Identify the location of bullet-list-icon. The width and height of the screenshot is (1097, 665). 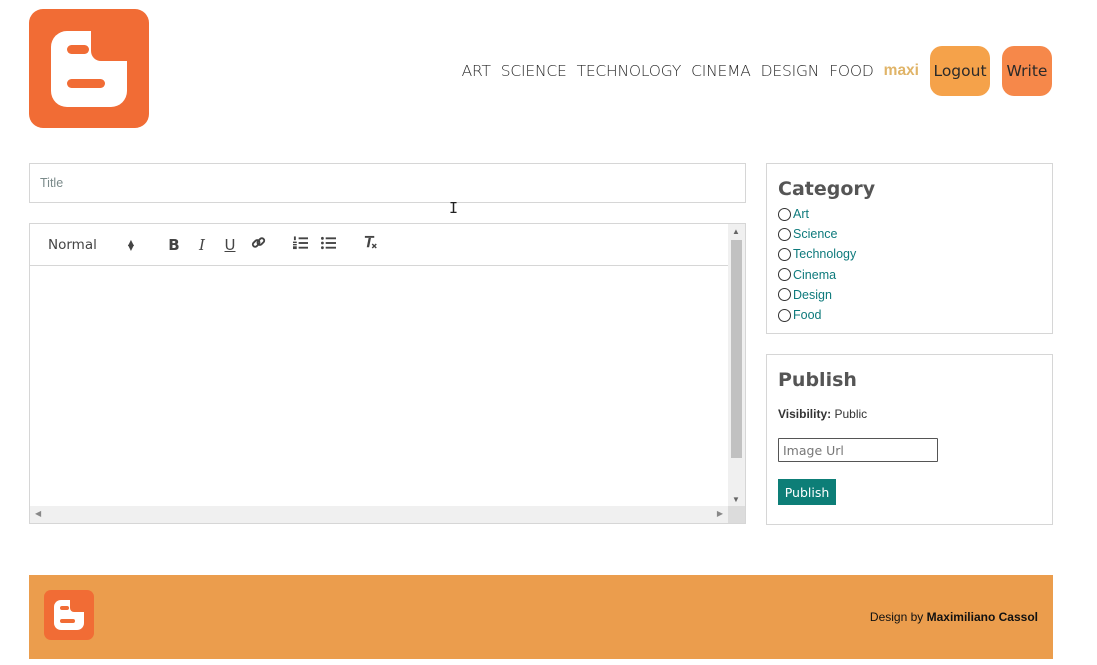
(328, 245).